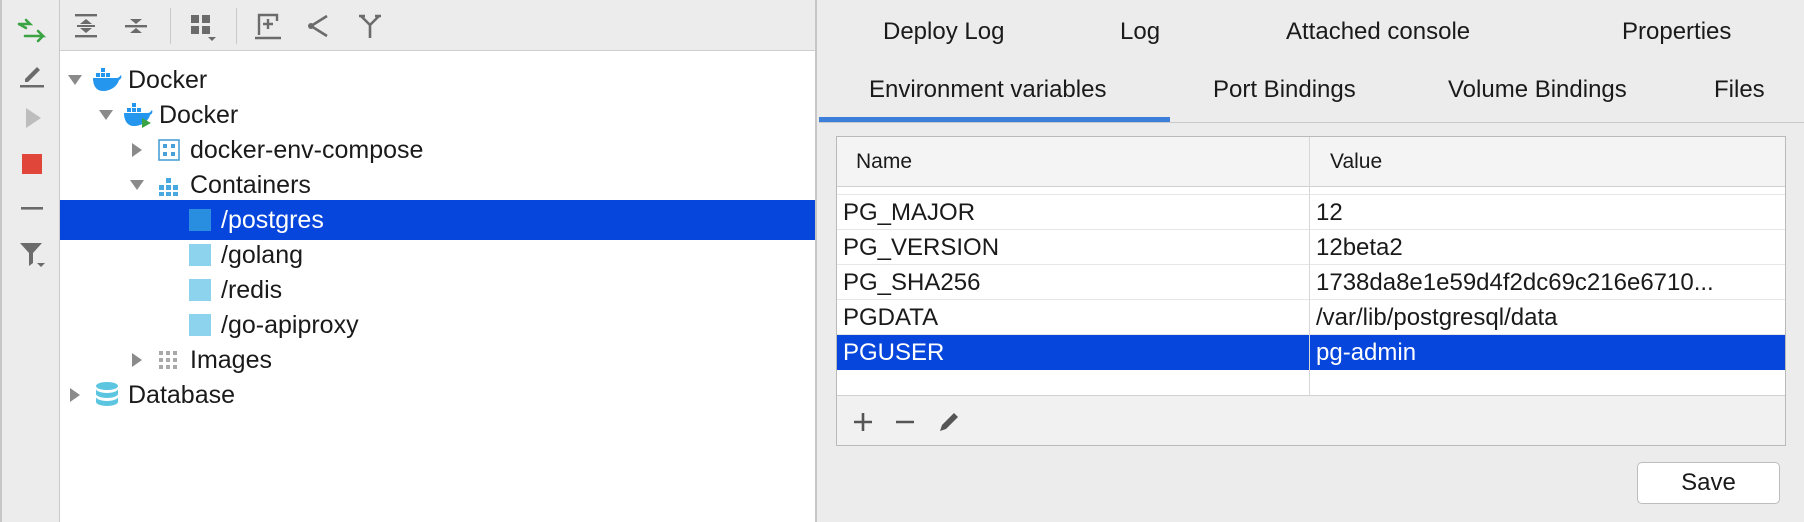 This screenshot has width=1804, height=522. Describe the element at coordinates (1311, 420) in the screenshot. I see `table-footer-toolbar` at that location.